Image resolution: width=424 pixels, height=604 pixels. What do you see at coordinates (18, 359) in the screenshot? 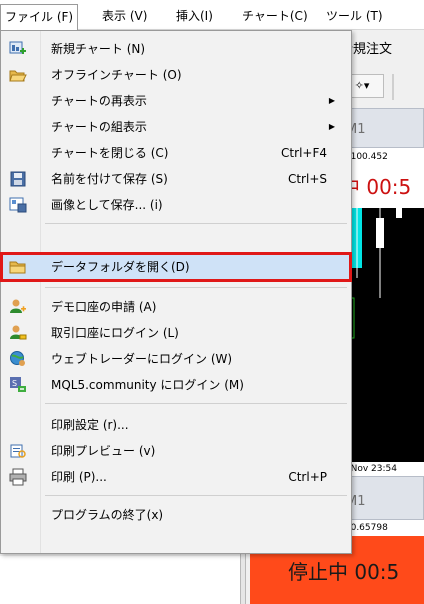
I see `globe-user-icon` at bounding box center [18, 359].